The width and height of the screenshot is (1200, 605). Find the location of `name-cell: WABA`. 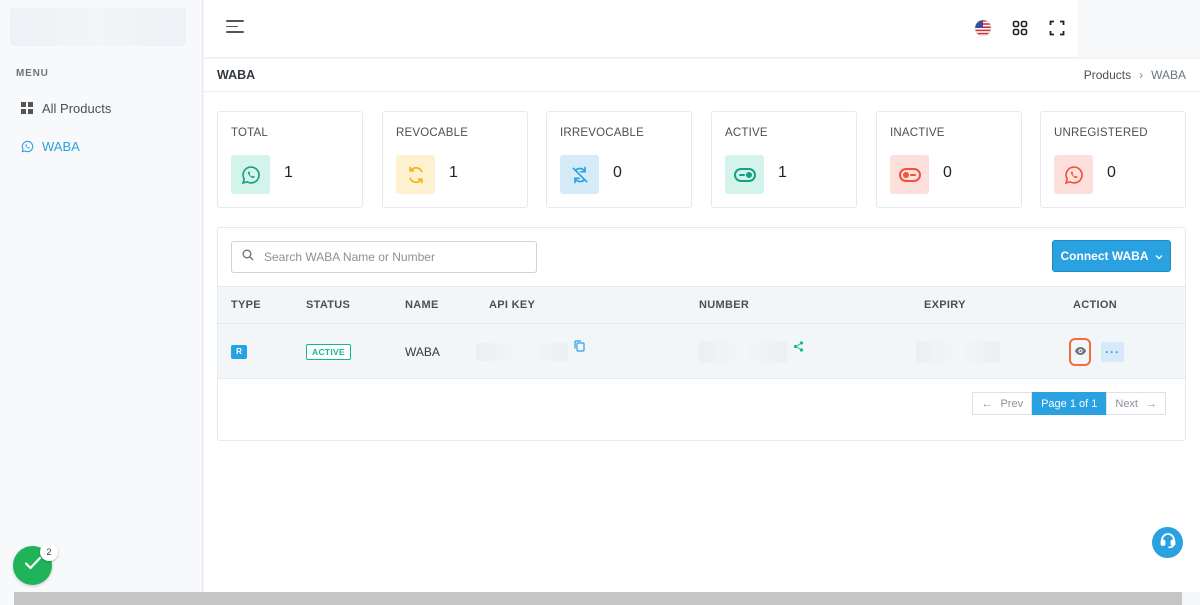

name-cell: WABA is located at coordinates (422, 351).